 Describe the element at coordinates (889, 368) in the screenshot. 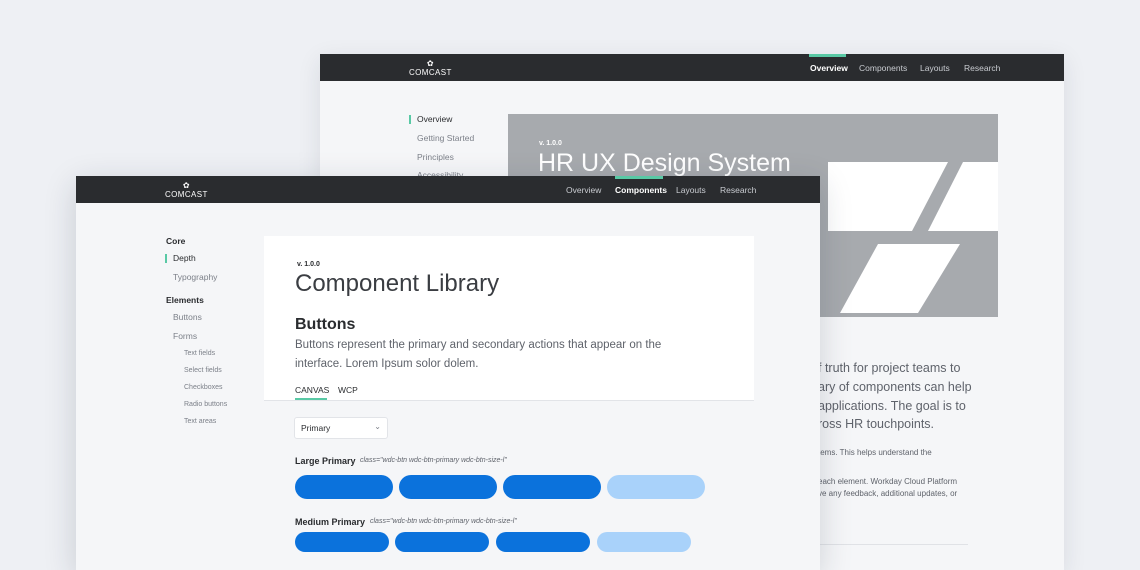

I see `intro-line: f truth for project teams to` at that location.